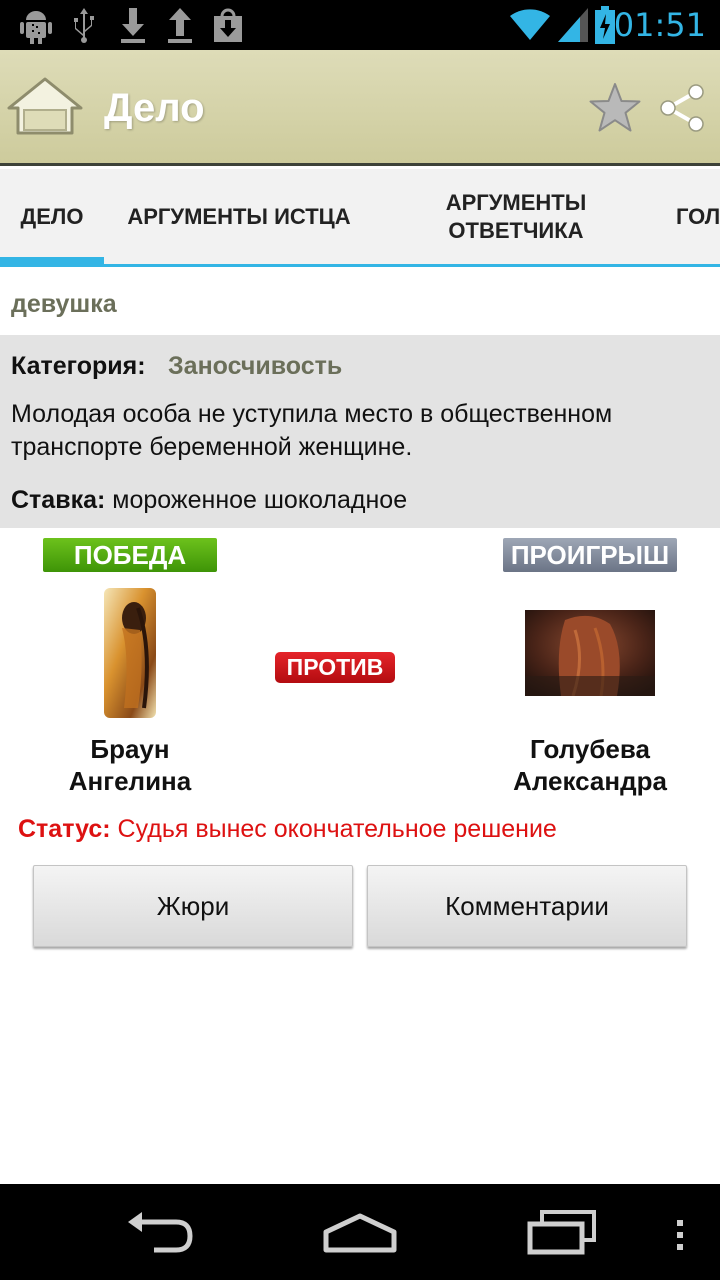  What do you see at coordinates (78, 366) in the screenshot?
I see `category-label: Категория:` at bounding box center [78, 366].